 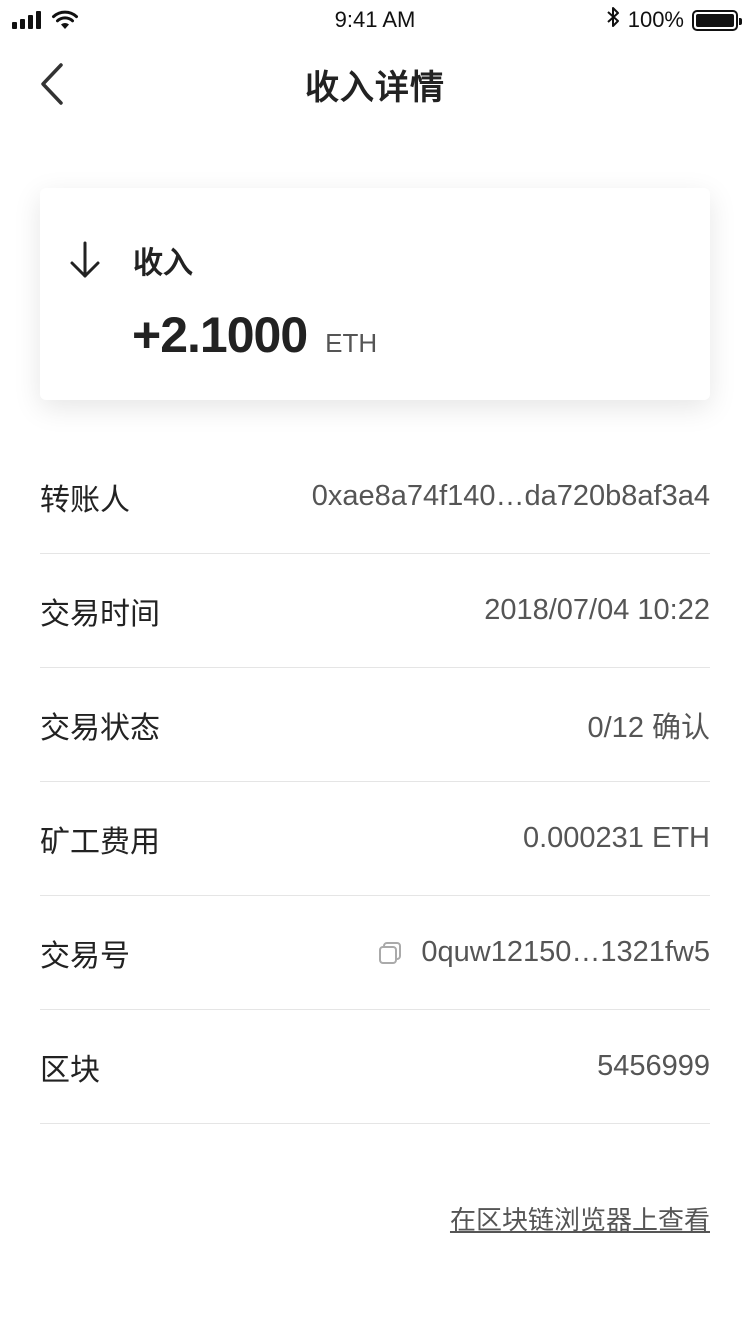 What do you see at coordinates (100, 728) in the screenshot?
I see `detail-label: 交易状态` at bounding box center [100, 728].